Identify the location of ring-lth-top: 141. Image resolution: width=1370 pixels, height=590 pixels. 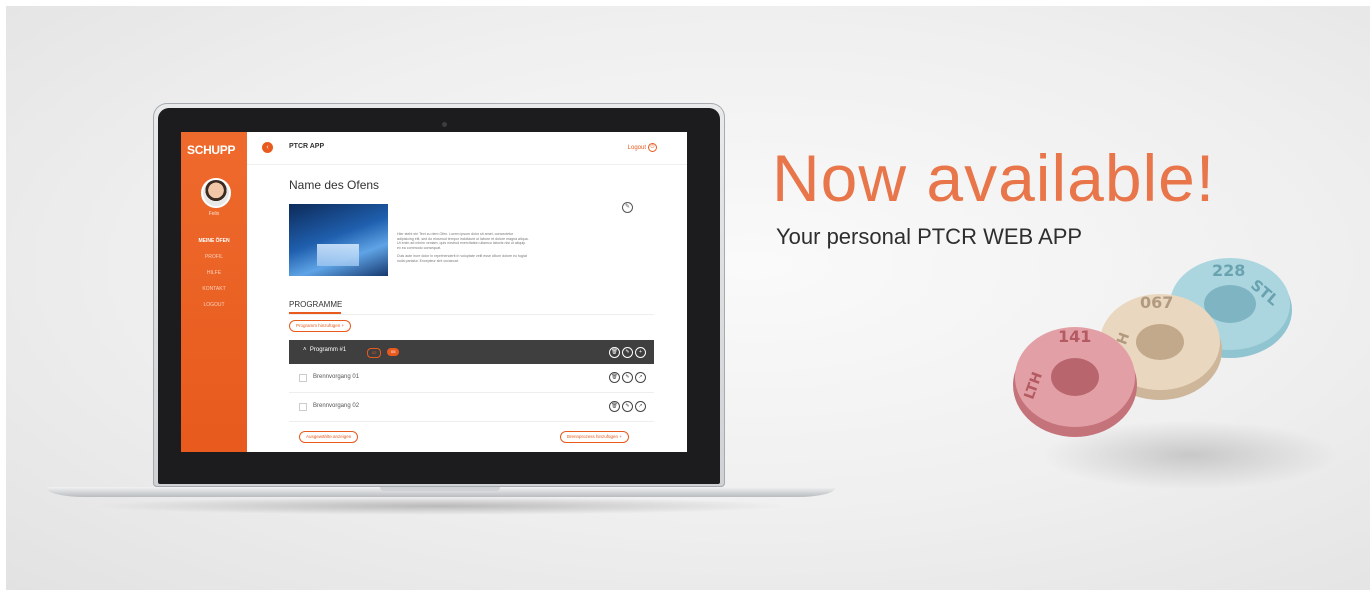
(1074, 336).